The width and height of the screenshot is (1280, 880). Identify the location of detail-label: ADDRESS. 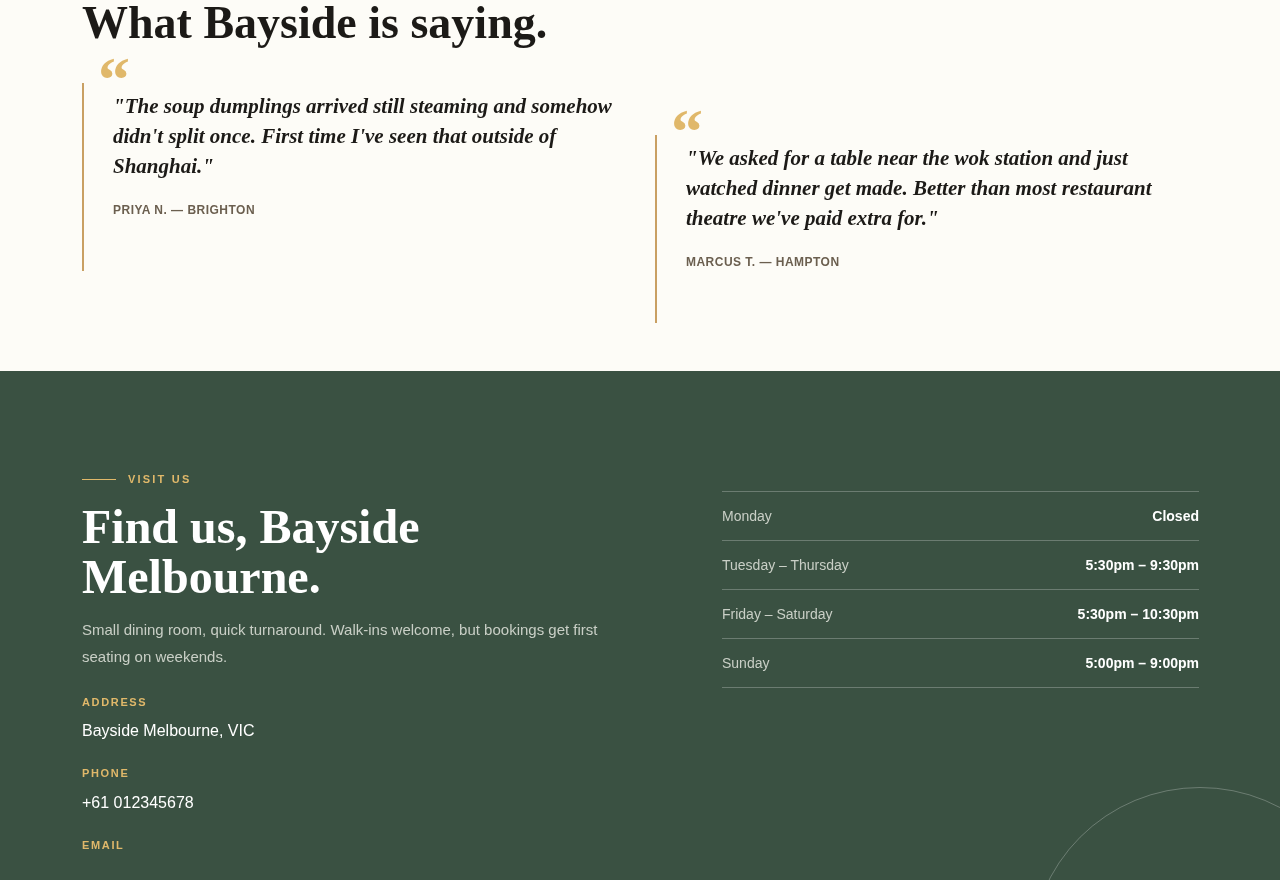
(115, 702).